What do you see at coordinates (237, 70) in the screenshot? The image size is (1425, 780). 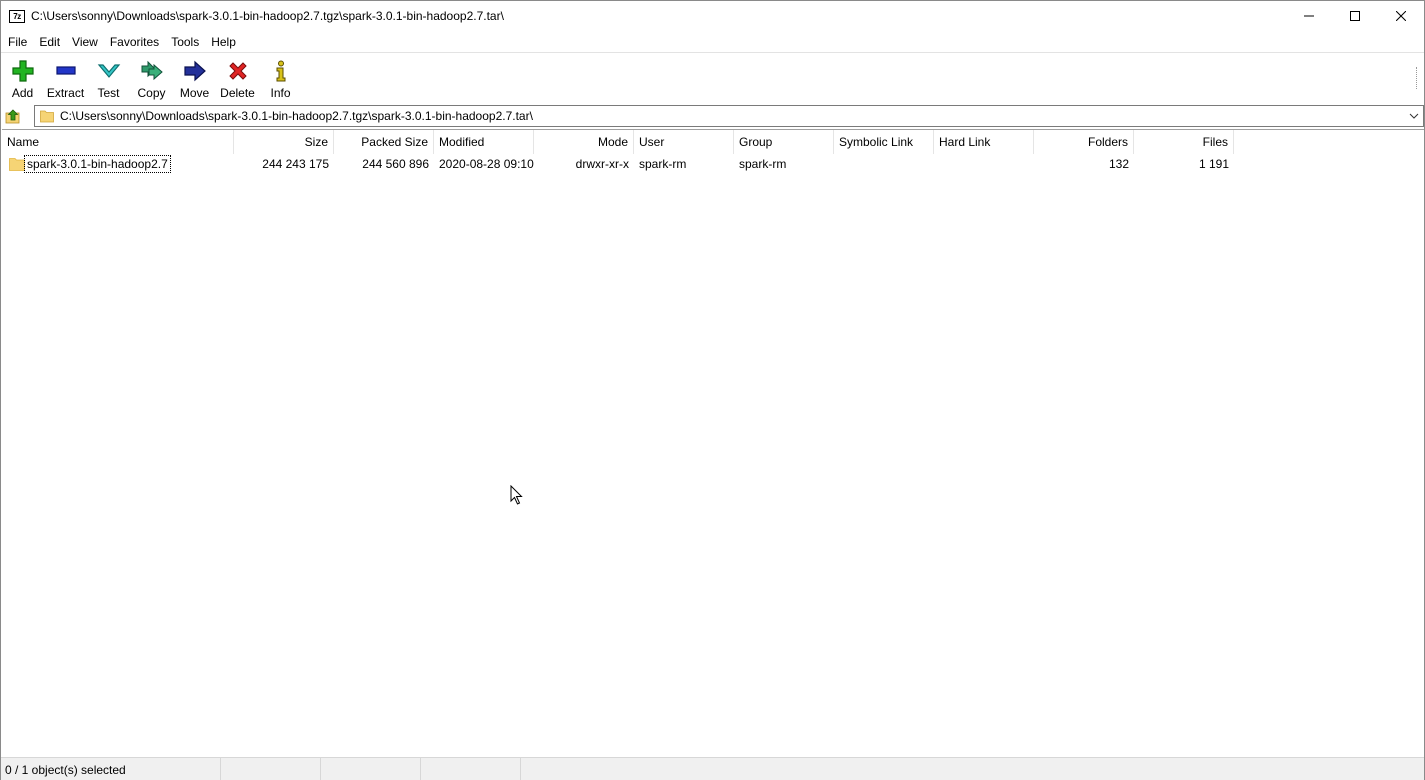 I see `x-icon` at bounding box center [237, 70].